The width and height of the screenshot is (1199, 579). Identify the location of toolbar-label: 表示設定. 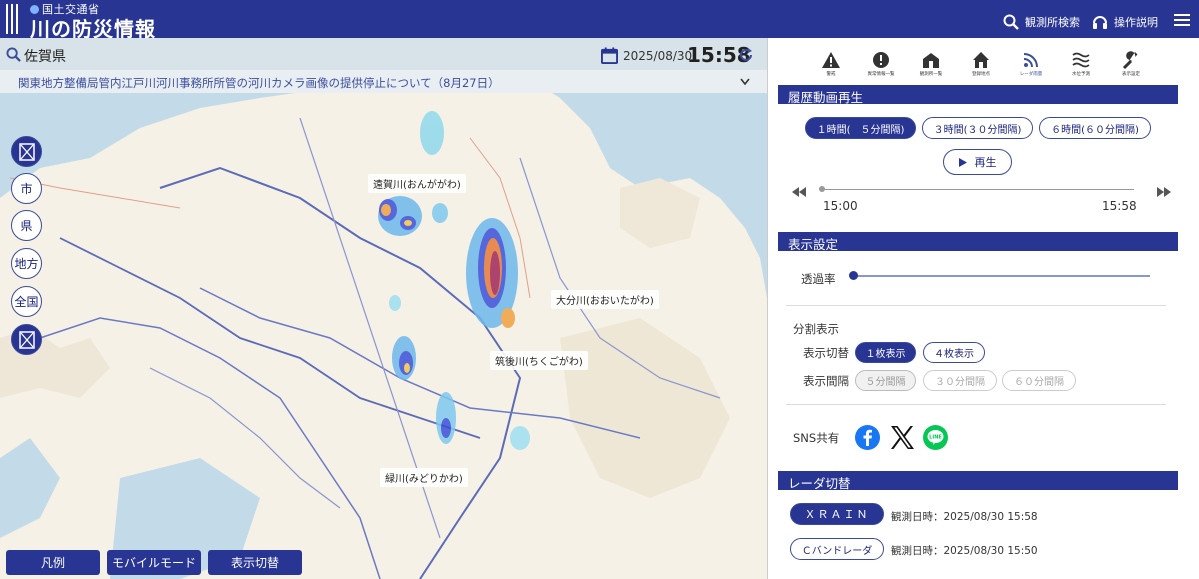
(1131, 74).